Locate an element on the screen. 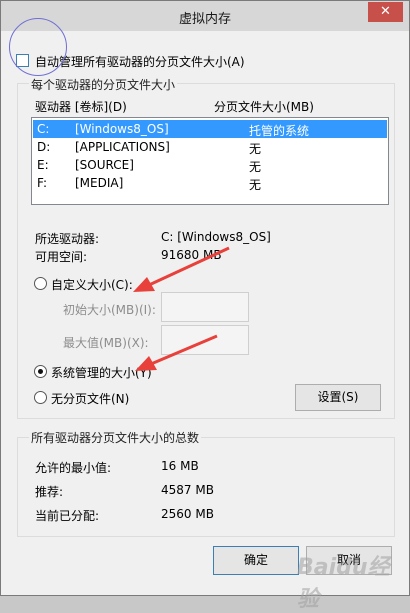  system-managed-label: 系统管理的大小(Y) is located at coordinates (101, 372).